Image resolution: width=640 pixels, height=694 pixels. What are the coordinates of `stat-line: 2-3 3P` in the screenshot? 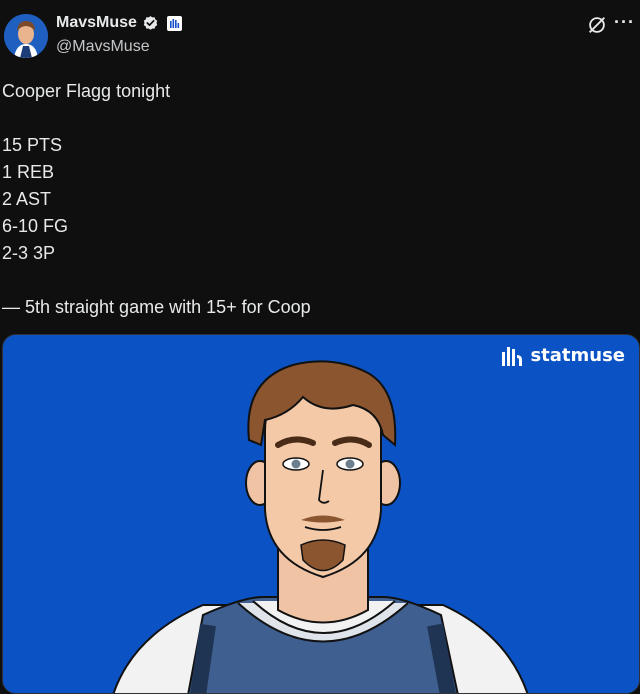 It's located at (29, 253).